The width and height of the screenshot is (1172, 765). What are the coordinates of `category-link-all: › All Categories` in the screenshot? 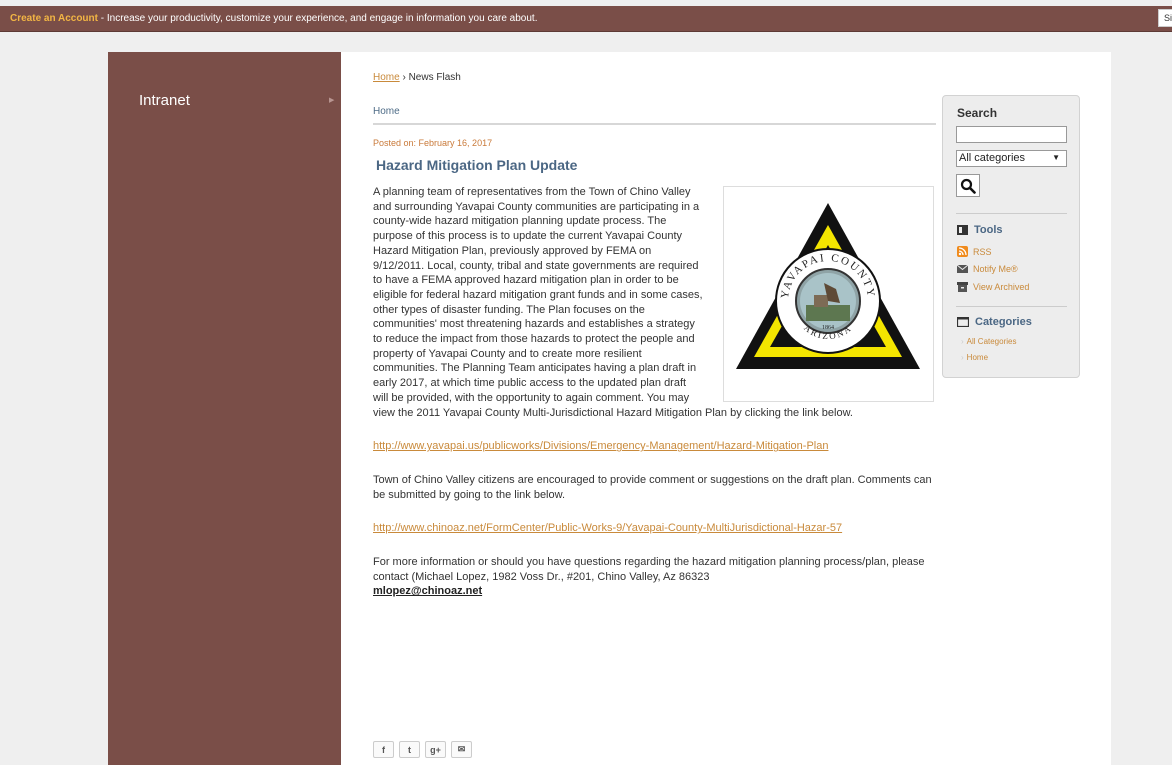 It's located at (988, 341).